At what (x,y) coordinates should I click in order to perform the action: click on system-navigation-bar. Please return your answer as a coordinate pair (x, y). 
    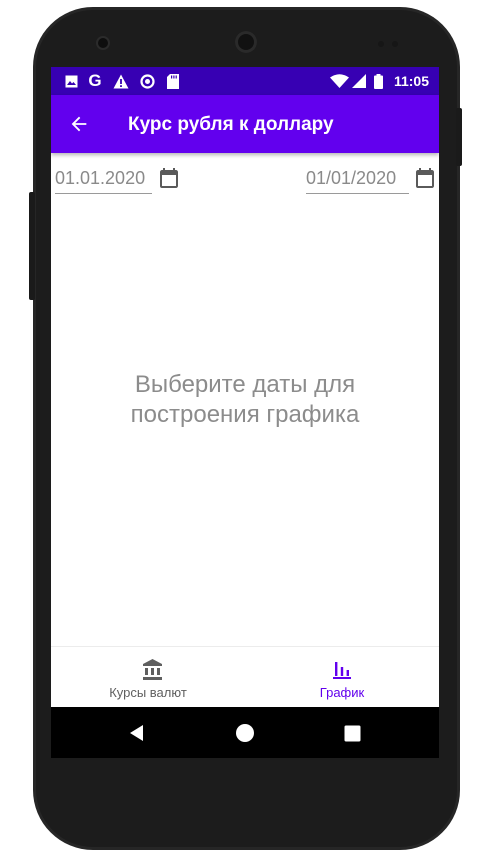
    Looking at the image, I should click on (245, 732).